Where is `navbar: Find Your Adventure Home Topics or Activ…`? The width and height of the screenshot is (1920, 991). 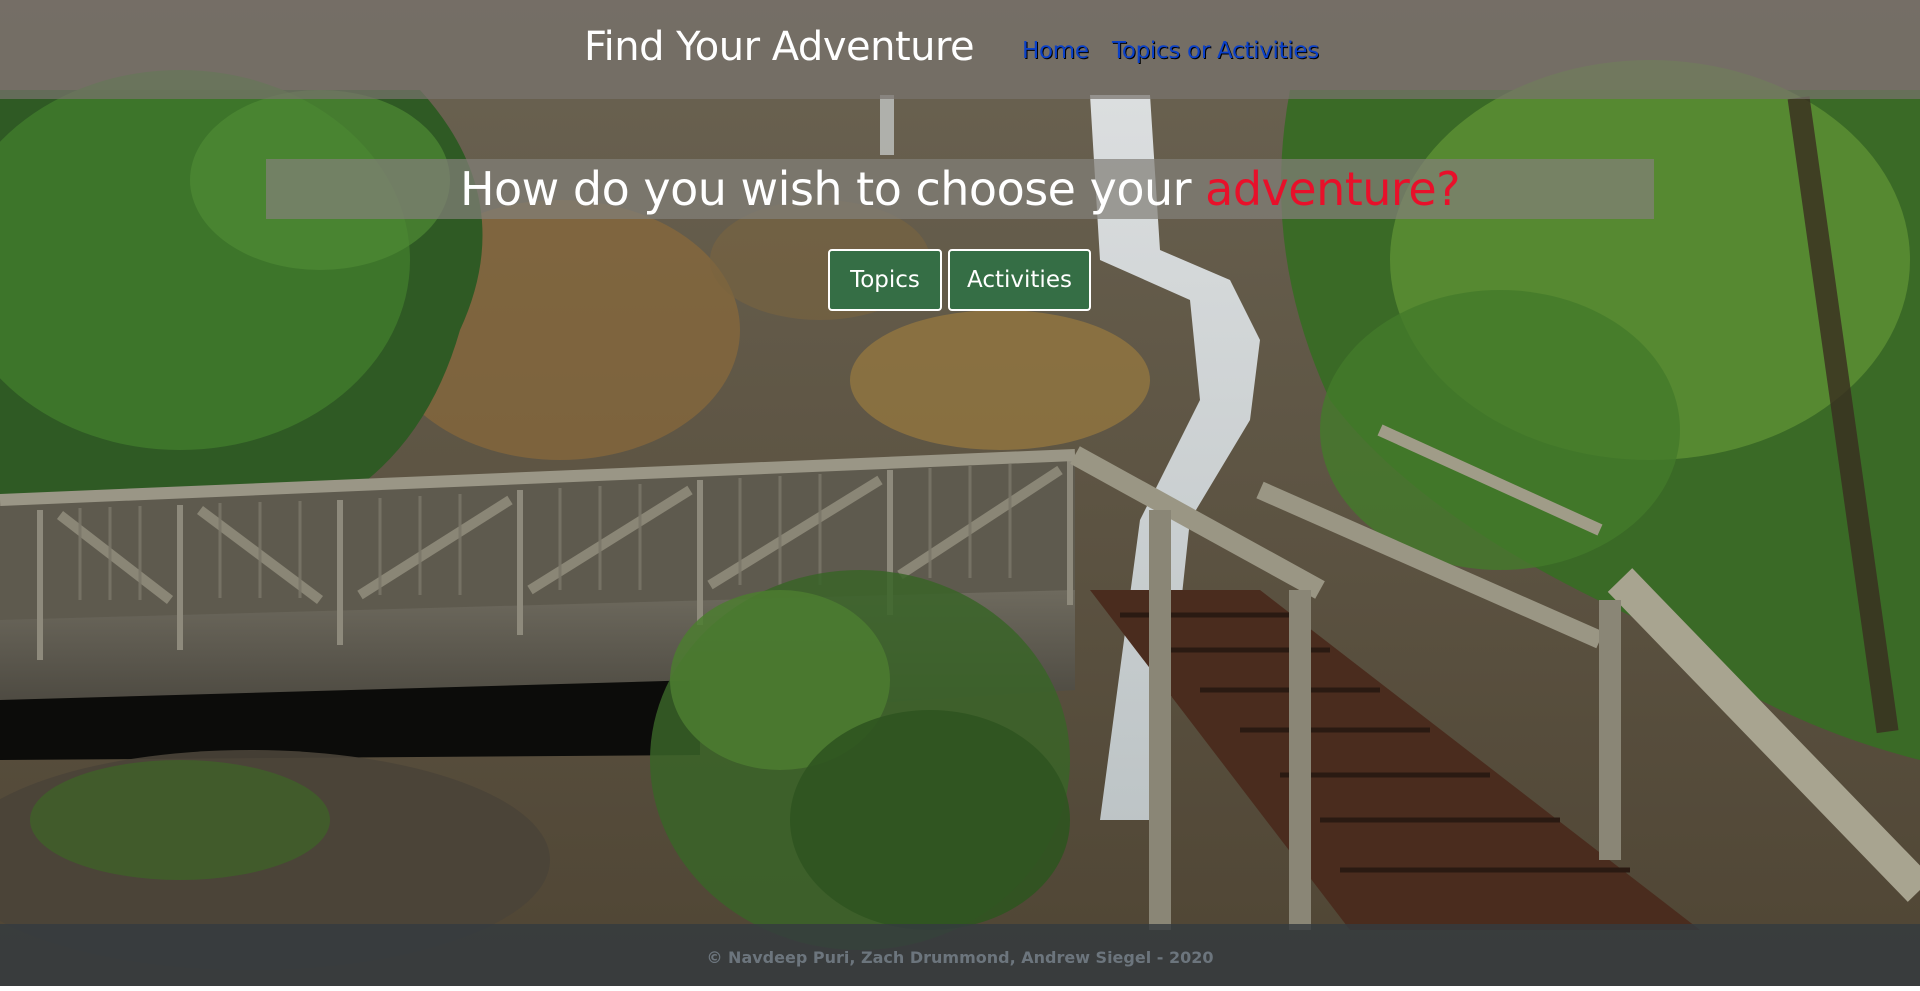 navbar: Find Your Adventure Home Topics or Activ… is located at coordinates (960, 49).